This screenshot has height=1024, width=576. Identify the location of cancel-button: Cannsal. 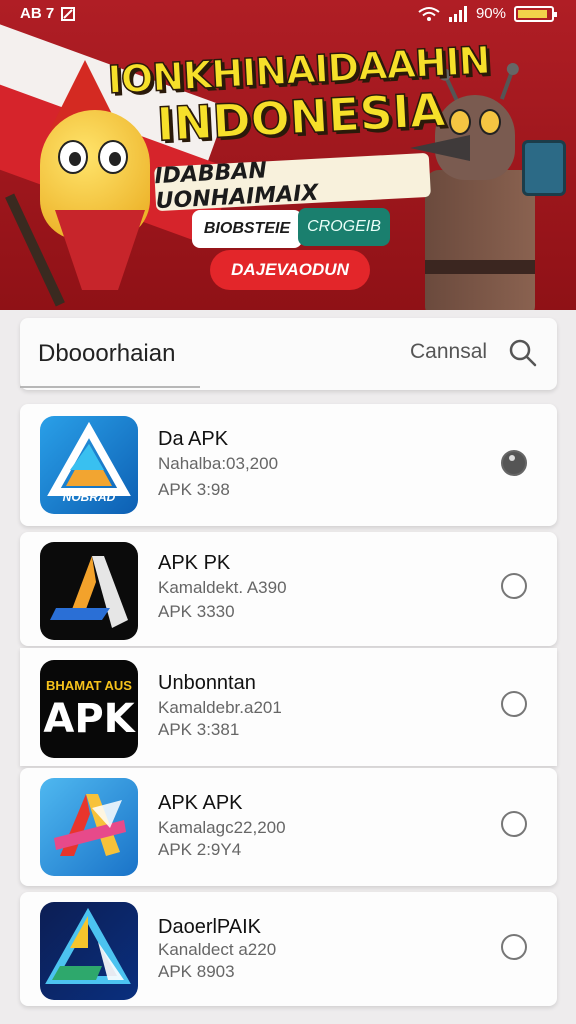
(448, 352).